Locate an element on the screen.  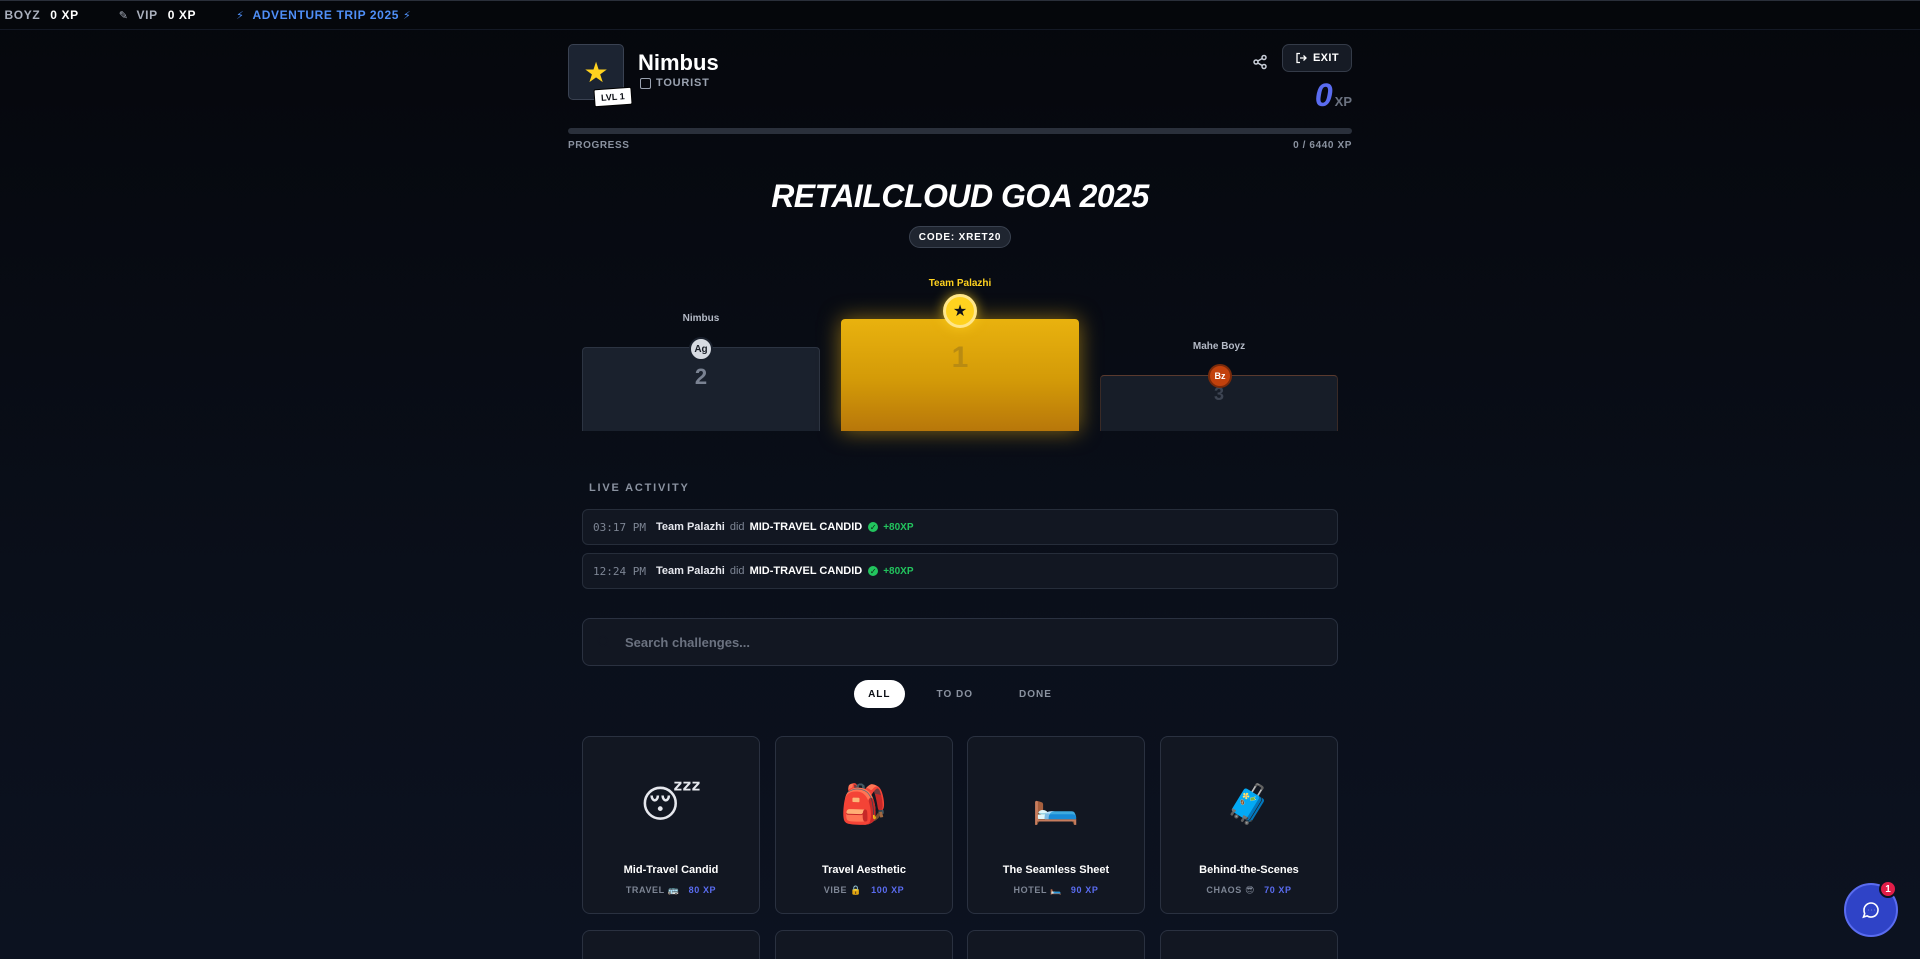
chat-icon is located at coordinates (1870, 910).